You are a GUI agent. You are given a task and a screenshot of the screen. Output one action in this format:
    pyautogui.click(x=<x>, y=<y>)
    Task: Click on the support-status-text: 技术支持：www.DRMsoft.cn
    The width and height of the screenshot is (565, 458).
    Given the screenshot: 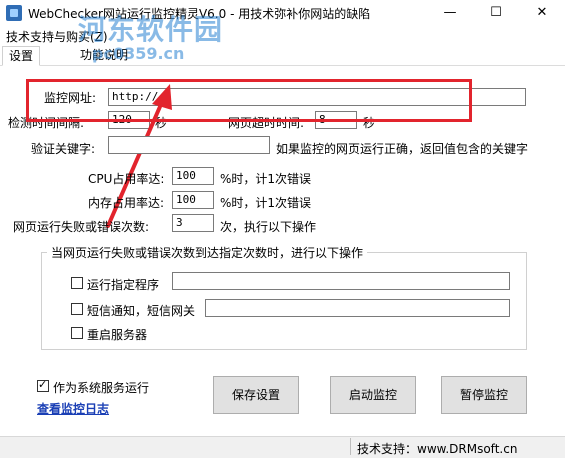 What is the action you would take?
    pyautogui.click(x=437, y=449)
    